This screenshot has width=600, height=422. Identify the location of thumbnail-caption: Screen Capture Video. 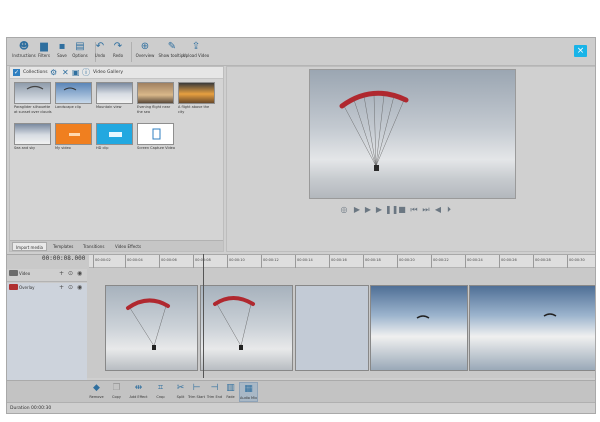
(156, 148).